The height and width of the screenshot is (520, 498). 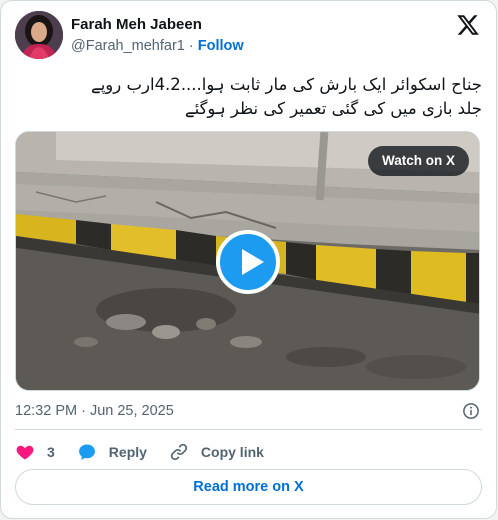 What do you see at coordinates (253, 262) in the screenshot?
I see `play-icon` at bounding box center [253, 262].